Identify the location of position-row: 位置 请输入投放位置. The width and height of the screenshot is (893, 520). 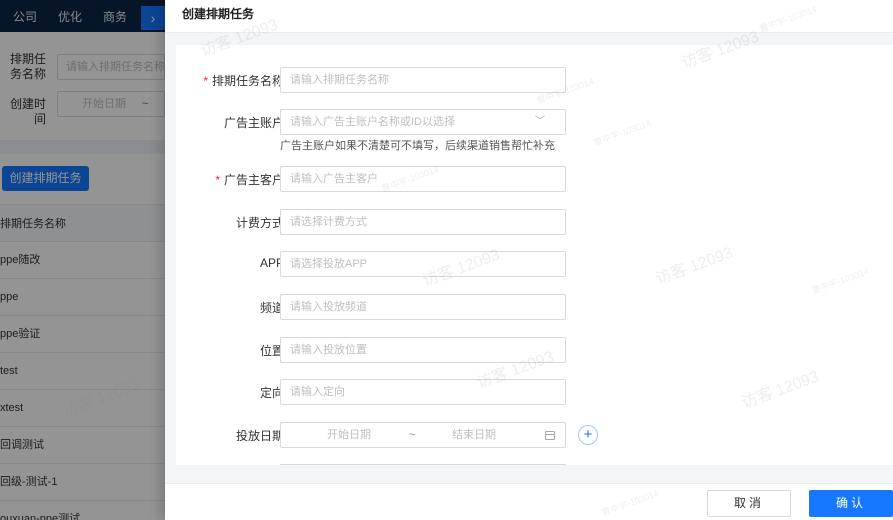
(534, 350).